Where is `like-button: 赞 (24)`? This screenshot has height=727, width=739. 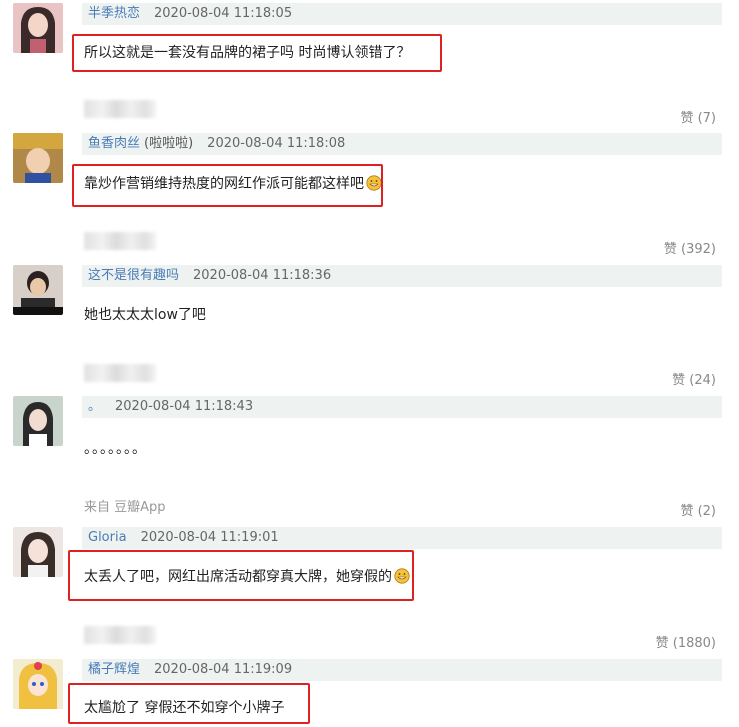 like-button: 赞 (24) is located at coordinates (694, 378).